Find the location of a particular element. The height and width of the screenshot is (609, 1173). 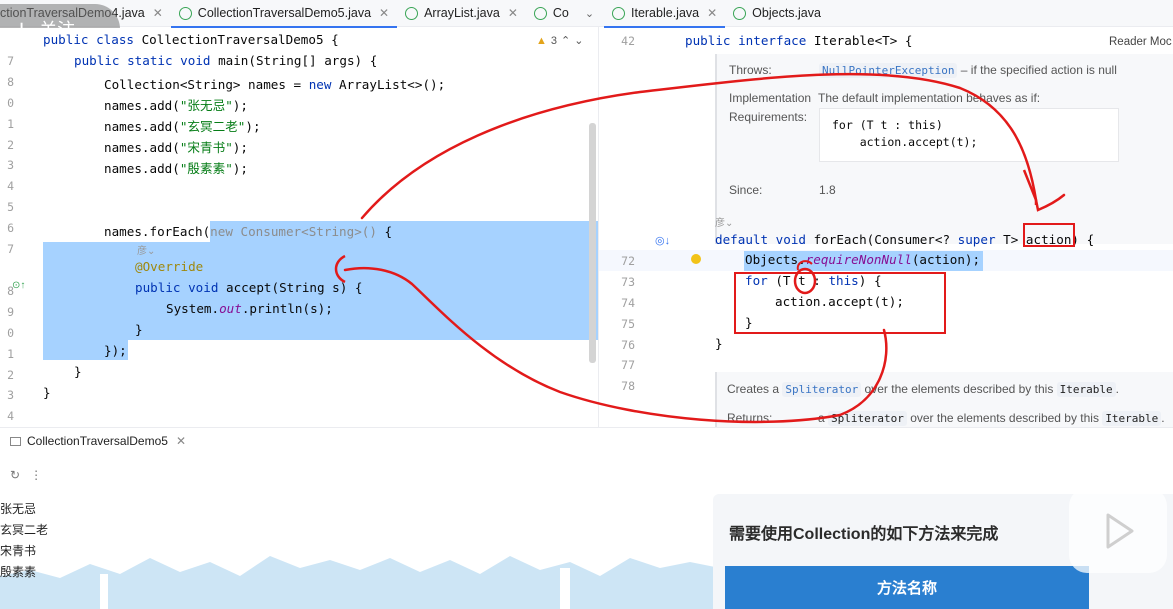

code-line: public static void main(String[] args) { is located at coordinates (226, 60).